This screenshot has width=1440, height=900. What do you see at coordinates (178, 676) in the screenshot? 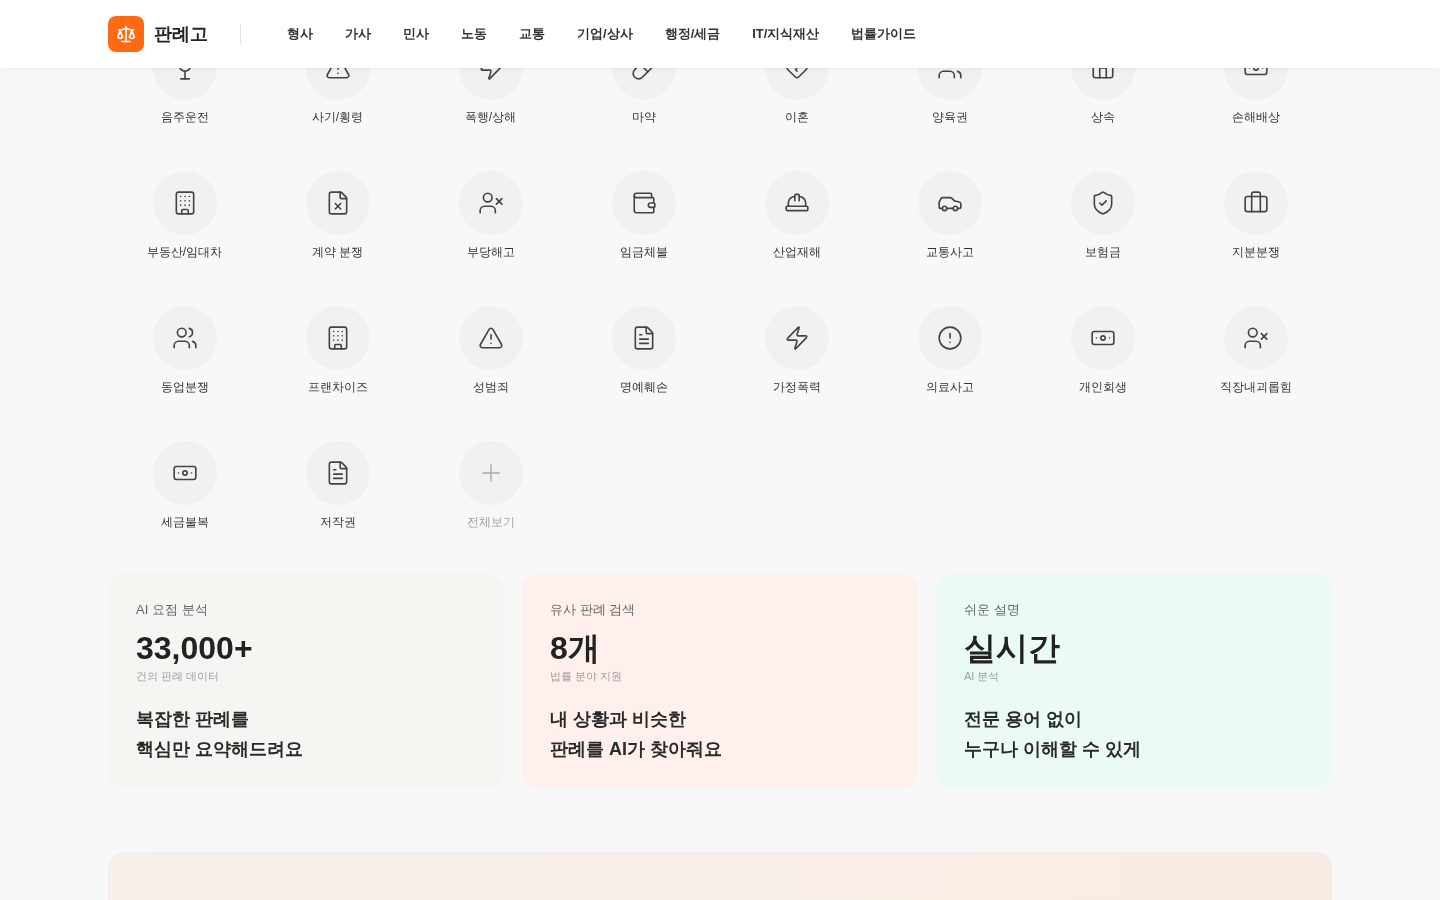
I see `card-caption: 건의 판례 데이터` at bounding box center [178, 676].